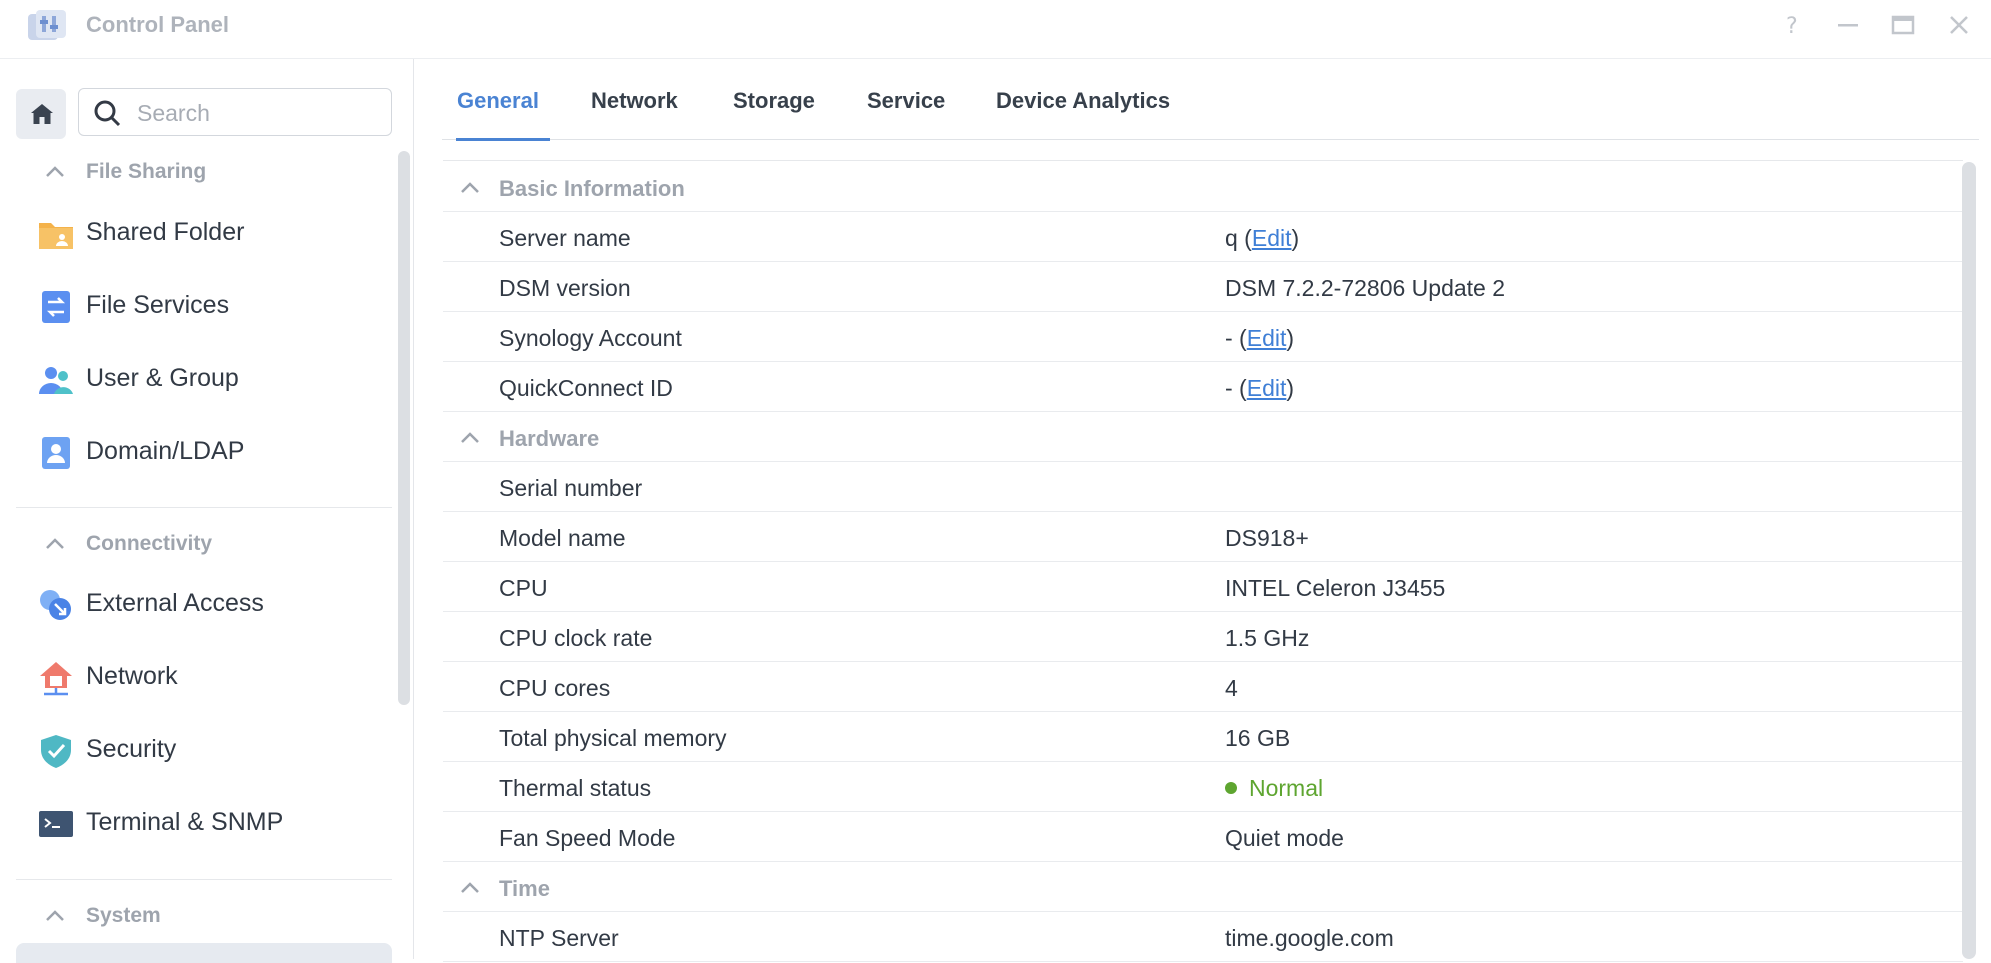 The image size is (1991, 963). I want to click on maximize-icon, so click(1903, 25).